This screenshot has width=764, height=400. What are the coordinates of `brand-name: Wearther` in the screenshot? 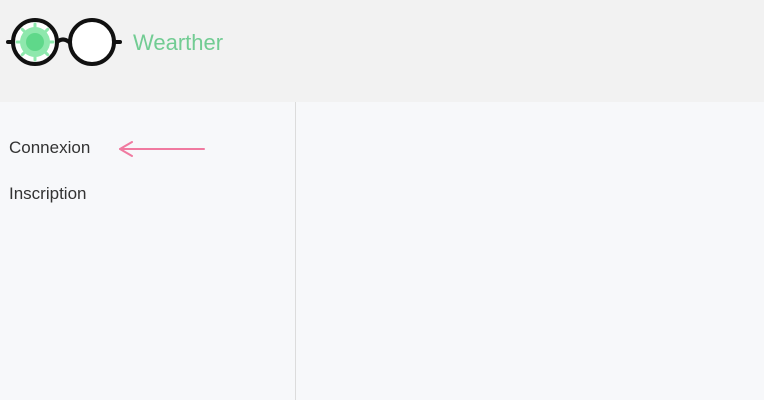 It's located at (178, 43).